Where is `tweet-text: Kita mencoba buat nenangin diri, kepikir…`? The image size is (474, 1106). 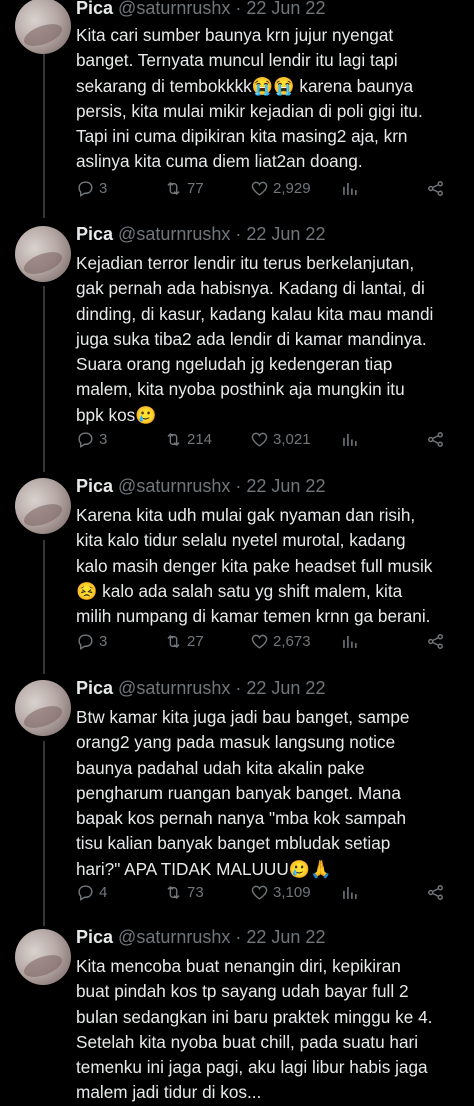
tweet-text: Kita mencoba buat nenangin diri, kepikir… is located at coordinates (254, 1029).